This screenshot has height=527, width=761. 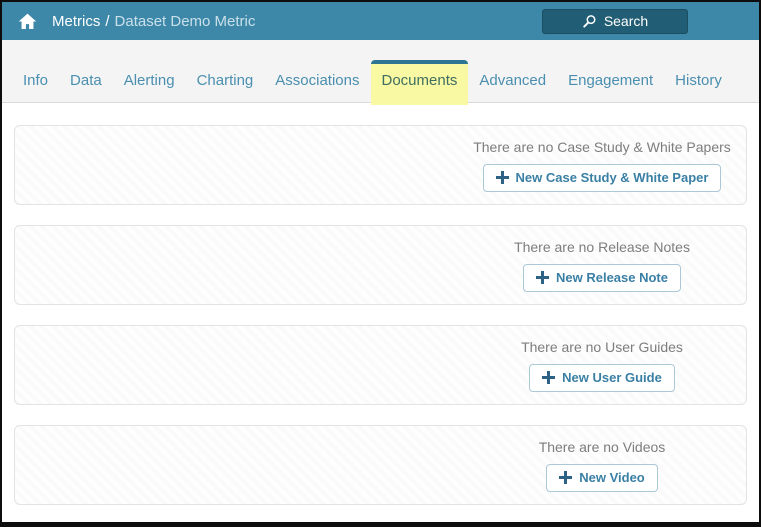 What do you see at coordinates (380, 365) in the screenshot?
I see `document-section-user-guide: There are no User Guides New User Guide` at bounding box center [380, 365].